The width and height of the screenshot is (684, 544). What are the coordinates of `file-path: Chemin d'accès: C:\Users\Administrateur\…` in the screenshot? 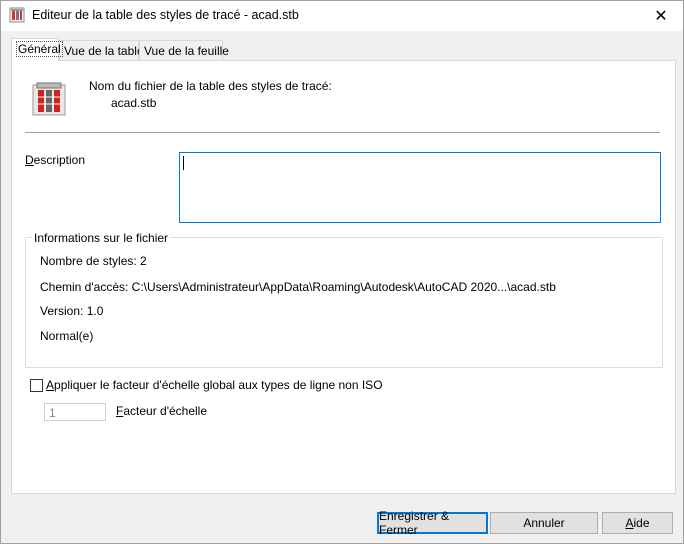 It's located at (298, 287).